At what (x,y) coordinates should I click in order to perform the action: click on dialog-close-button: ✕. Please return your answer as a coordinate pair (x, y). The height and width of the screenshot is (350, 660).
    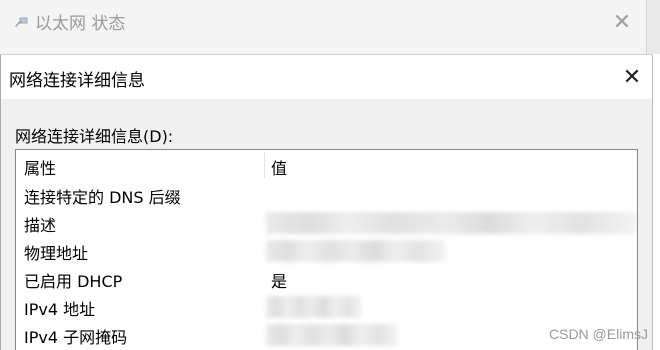
    Looking at the image, I should click on (632, 77).